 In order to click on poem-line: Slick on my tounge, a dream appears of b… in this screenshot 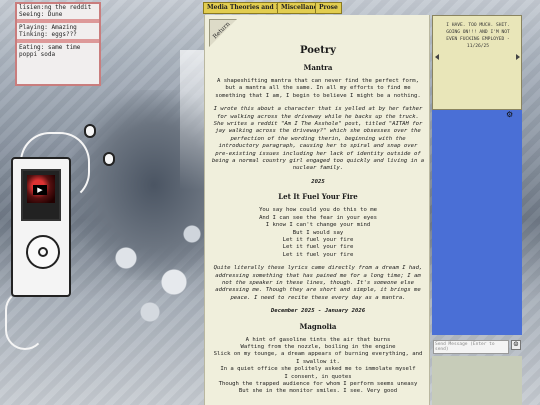, I will do `click(318, 358)`.